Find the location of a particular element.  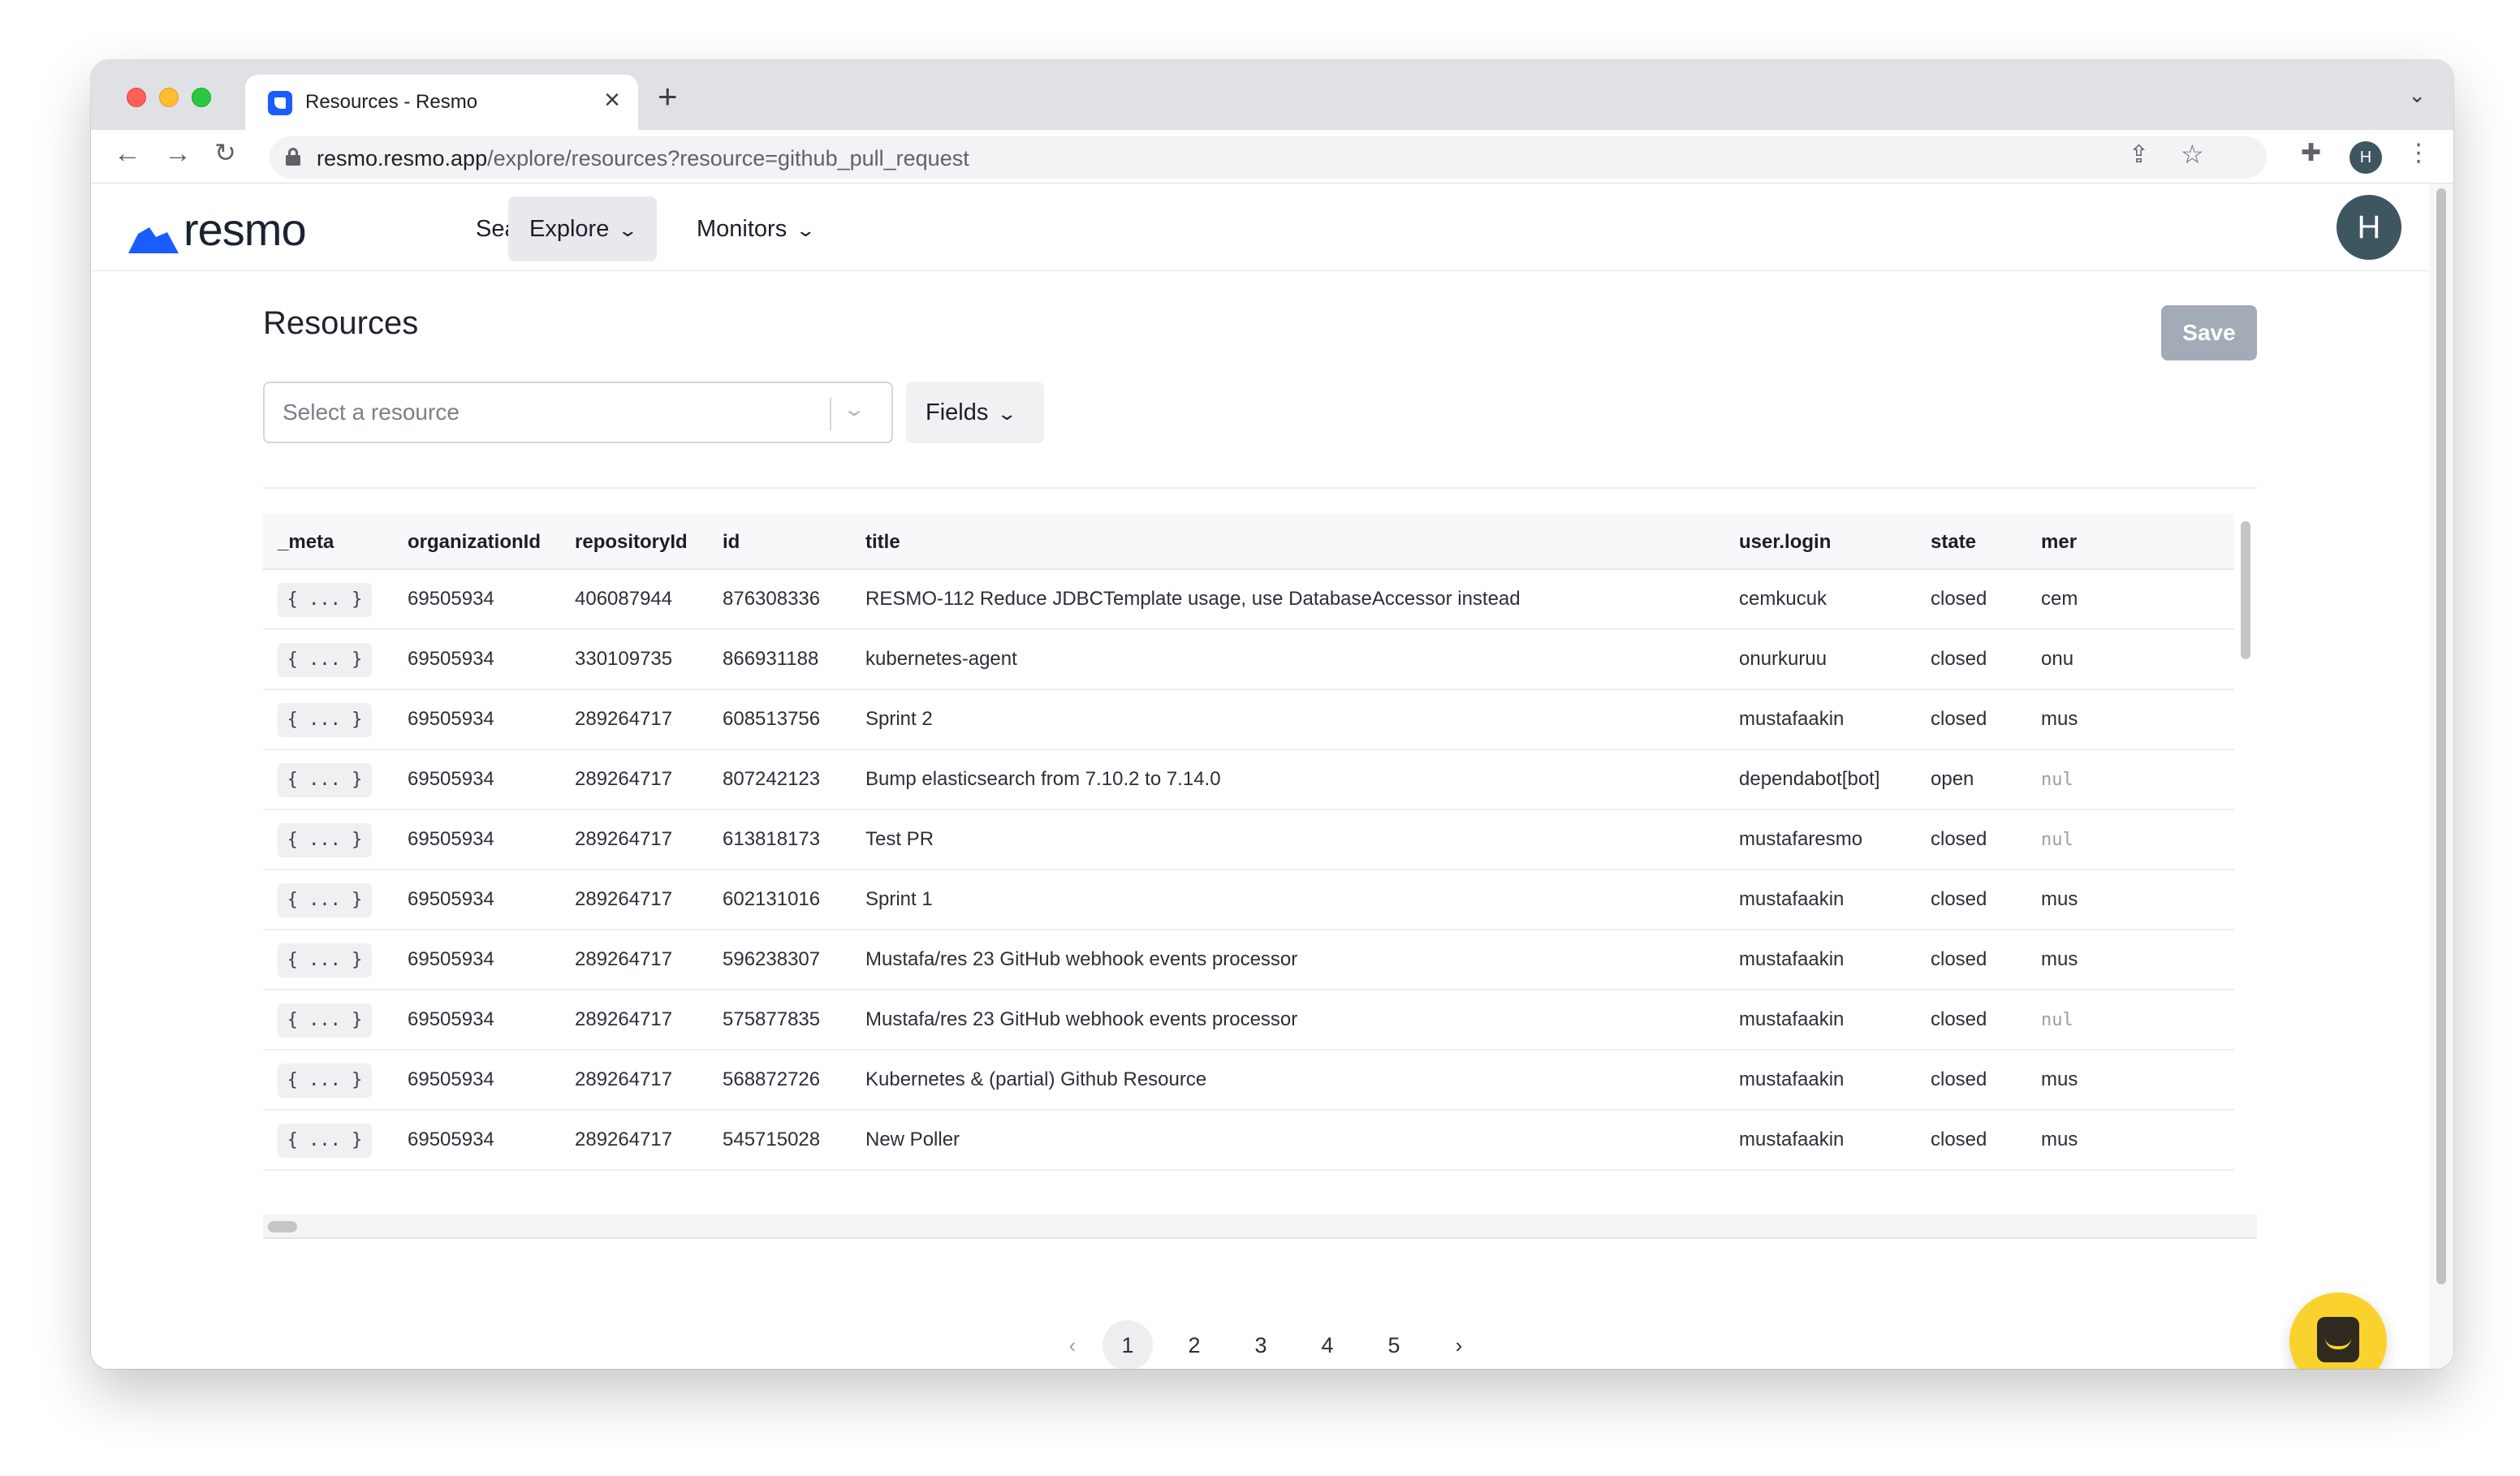

browser-profile-avatar: H is located at coordinates (2366, 158).